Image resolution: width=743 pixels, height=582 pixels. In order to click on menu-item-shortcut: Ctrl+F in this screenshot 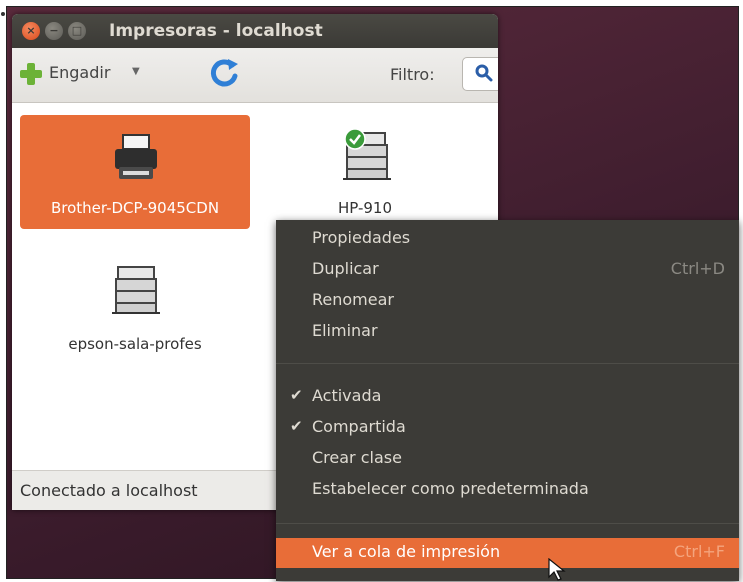, I will do `click(699, 551)`.